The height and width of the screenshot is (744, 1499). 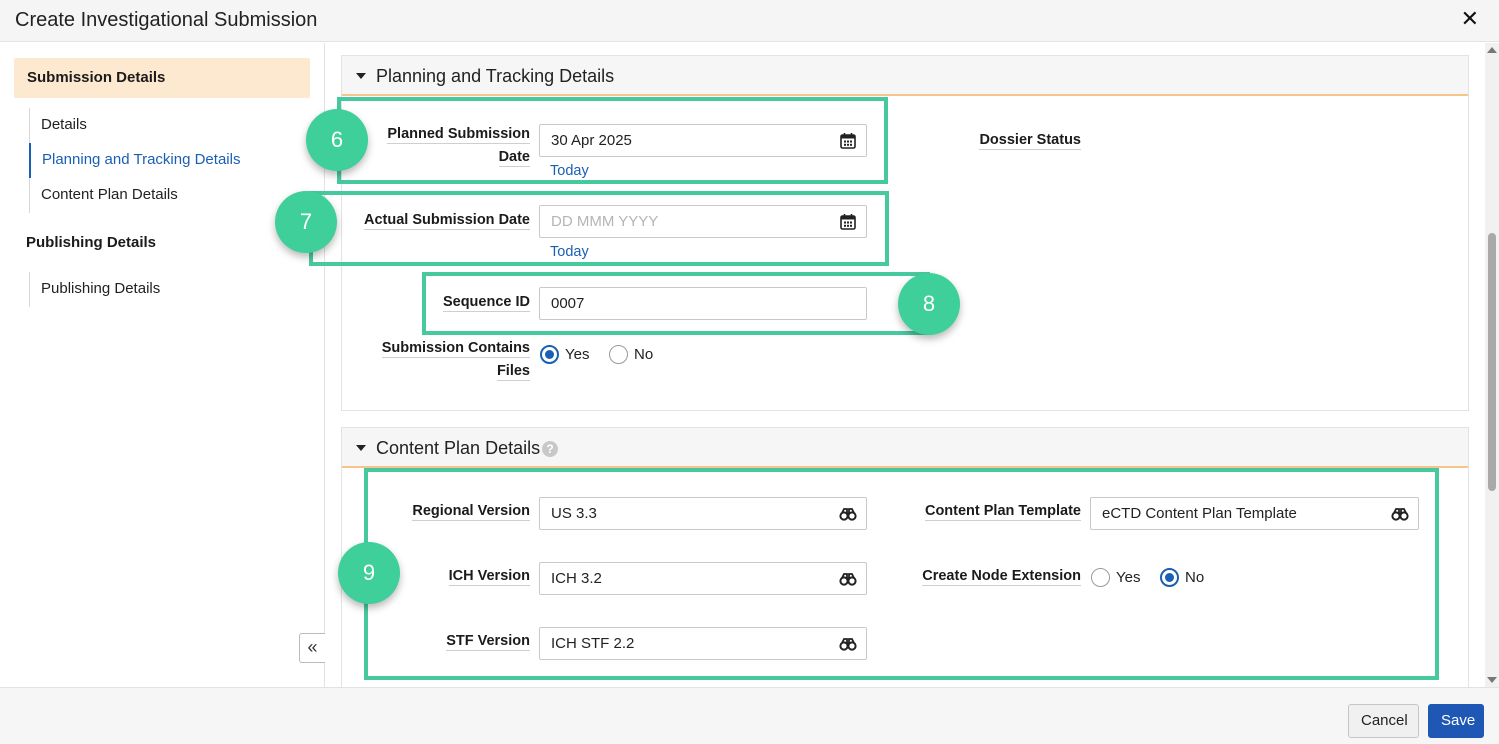 I want to click on section-title: Planning and Tracking Details, so click(x=495, y=76).